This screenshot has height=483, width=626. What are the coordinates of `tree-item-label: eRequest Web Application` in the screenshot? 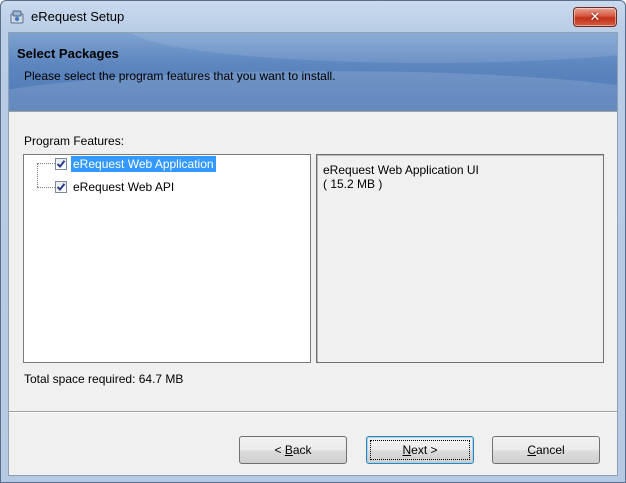 It's located at (143, 164).